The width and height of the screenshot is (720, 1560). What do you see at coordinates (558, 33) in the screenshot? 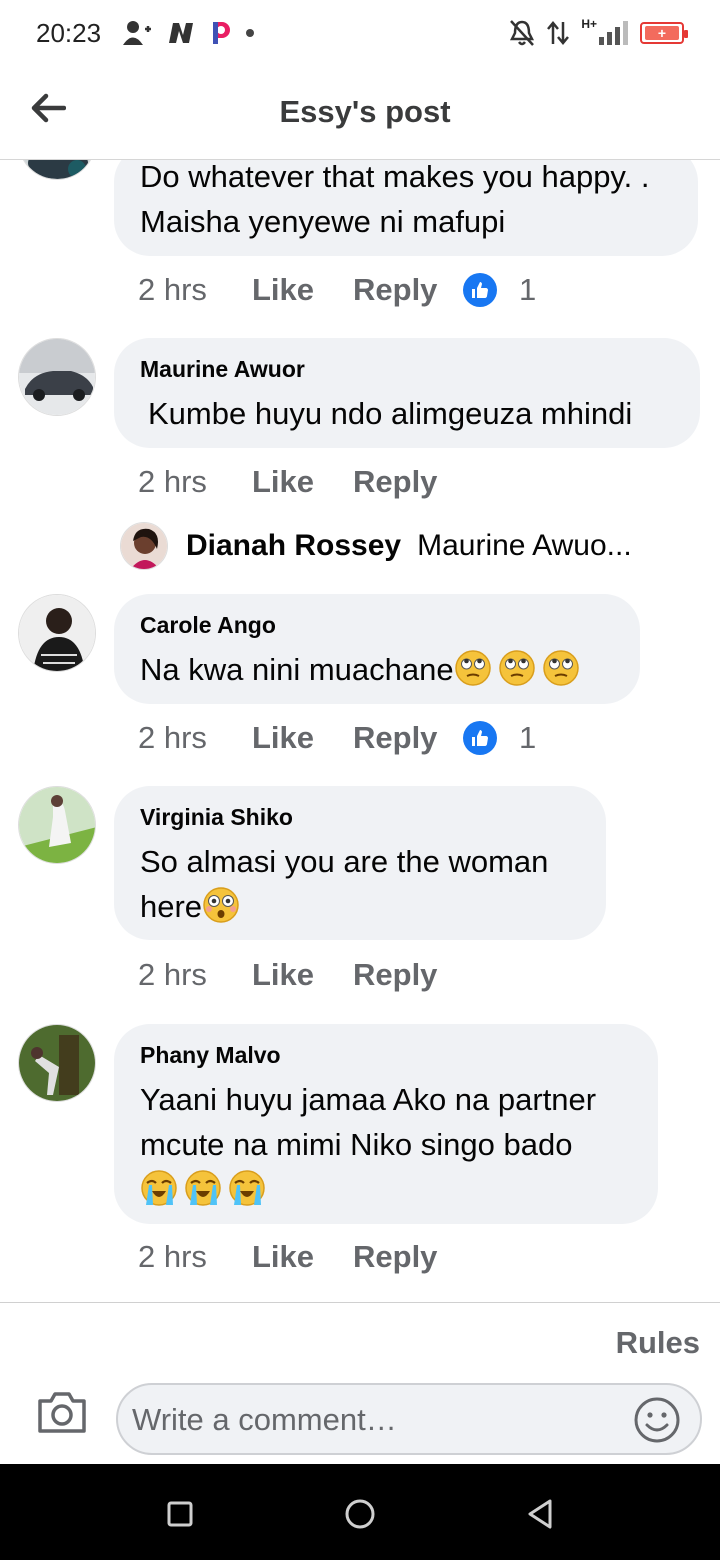
I see `data-arrows-icon` at bounding box center [558, 33].